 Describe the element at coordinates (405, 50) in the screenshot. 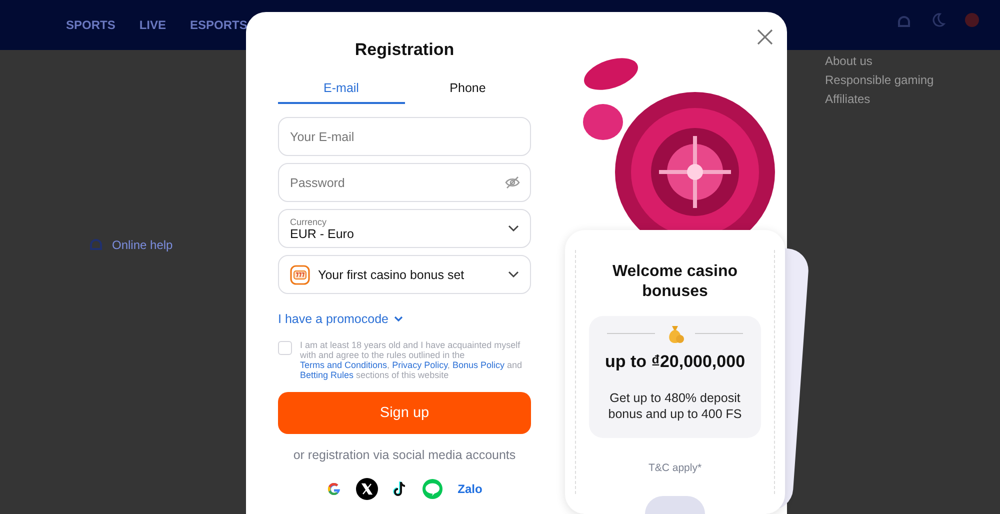

I see `dialog-title: Registration` at that location.